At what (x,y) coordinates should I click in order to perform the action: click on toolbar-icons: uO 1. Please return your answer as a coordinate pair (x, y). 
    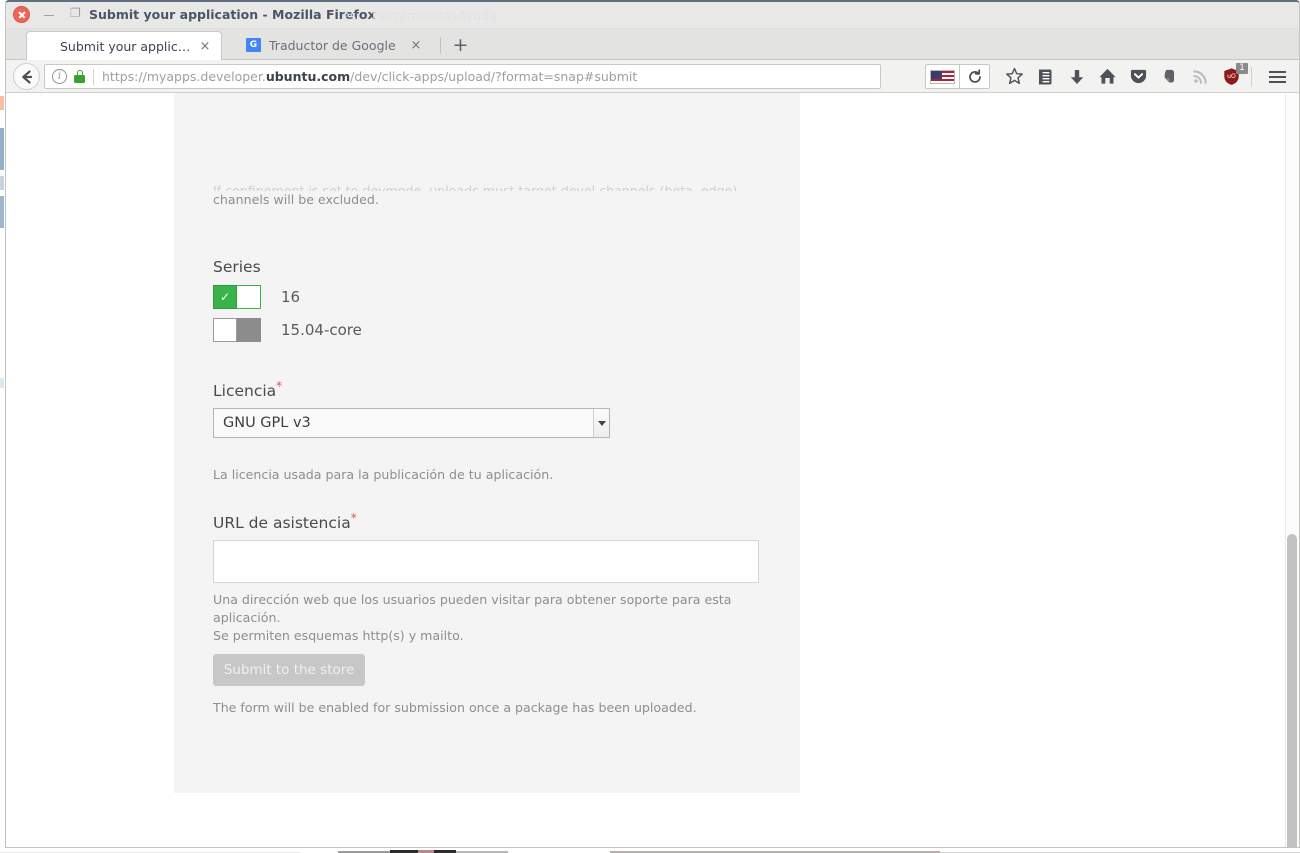
    Looking at the image, I should click on (1109, 76).